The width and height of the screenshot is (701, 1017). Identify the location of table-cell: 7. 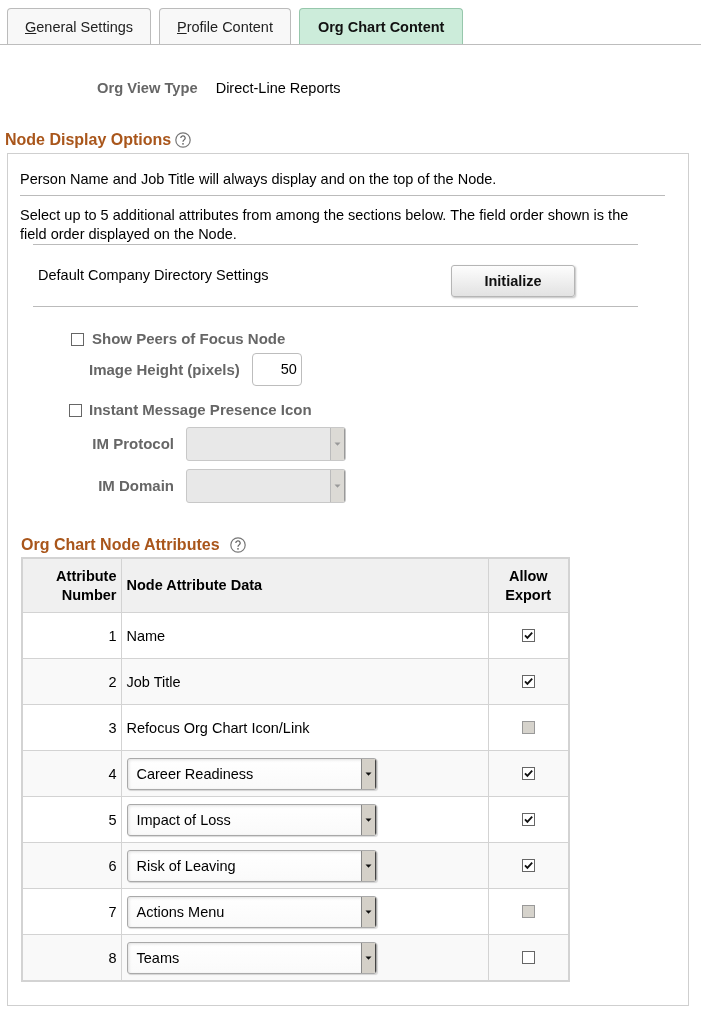
(71, 911).